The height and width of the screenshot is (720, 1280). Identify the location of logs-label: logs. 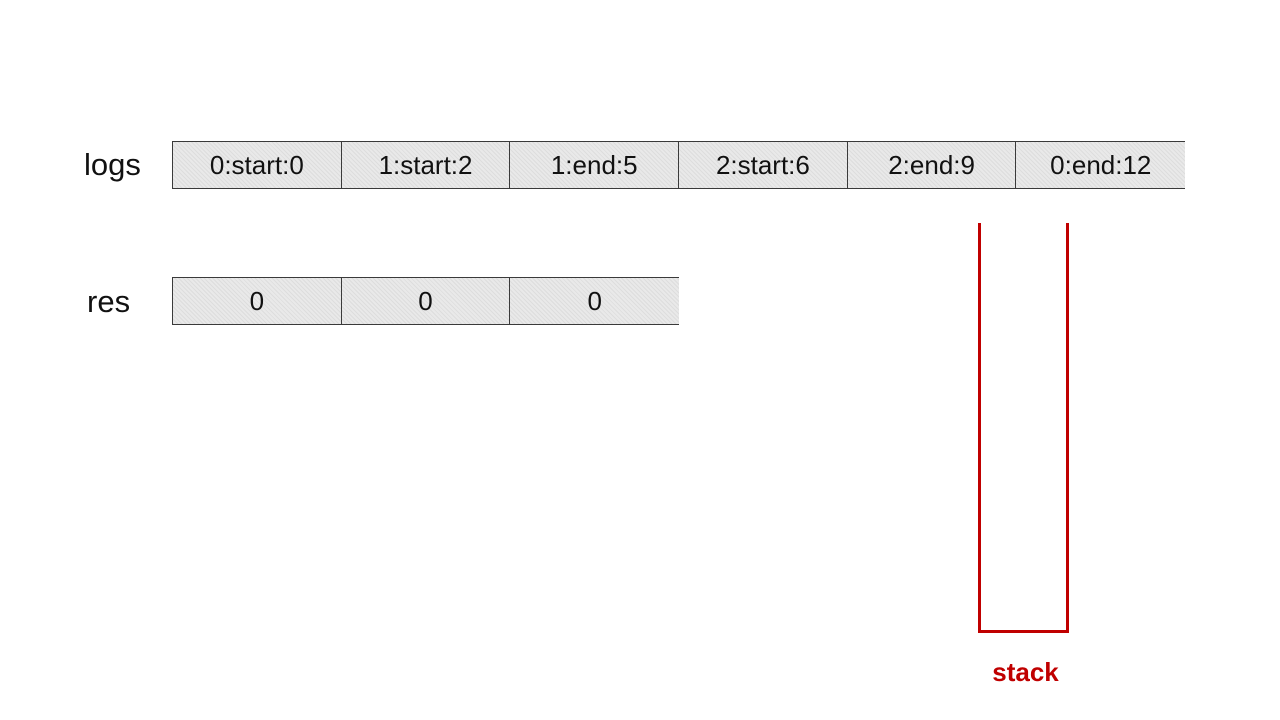
(112, 164).